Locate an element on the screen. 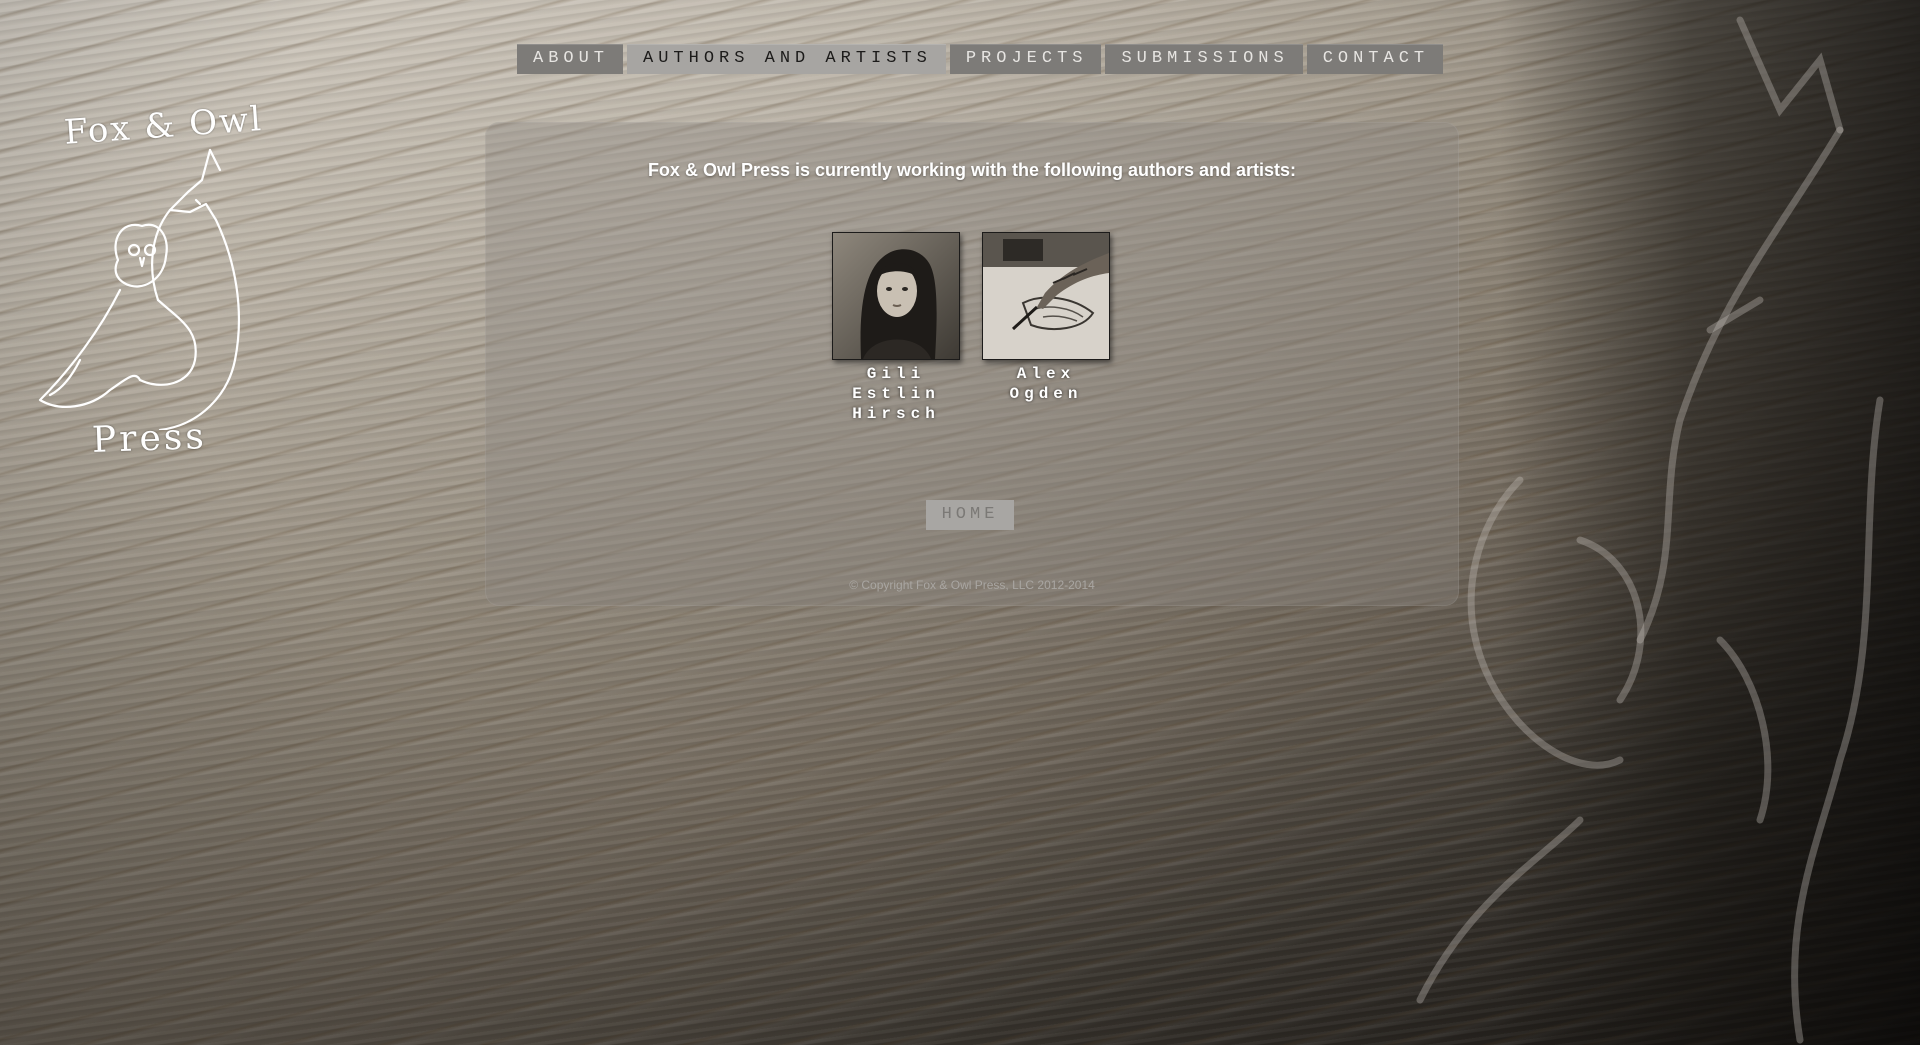 Image resolution: width=1920 pixels, height=1045 pixels. nav-authors-and-artists: AUTHORS AND ARTISTS is located at coordinates (786, 59).